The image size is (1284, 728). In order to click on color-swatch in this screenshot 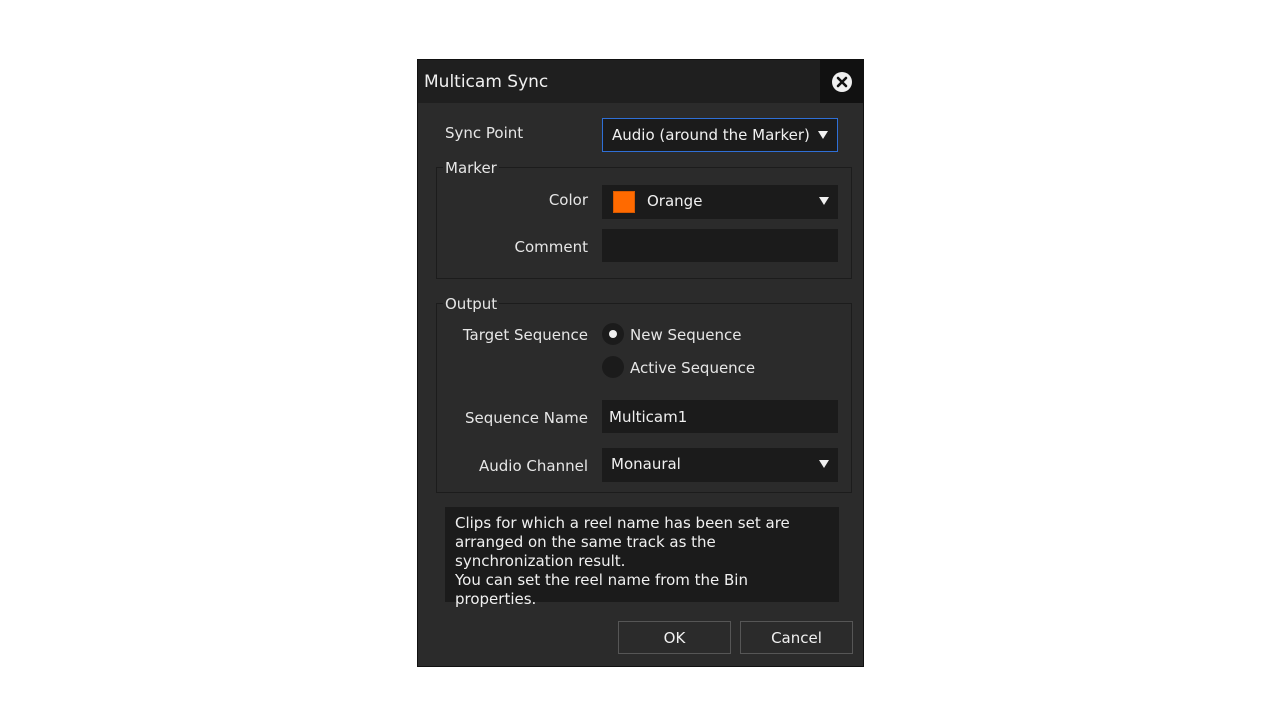, I will do `click(624, 202)`.